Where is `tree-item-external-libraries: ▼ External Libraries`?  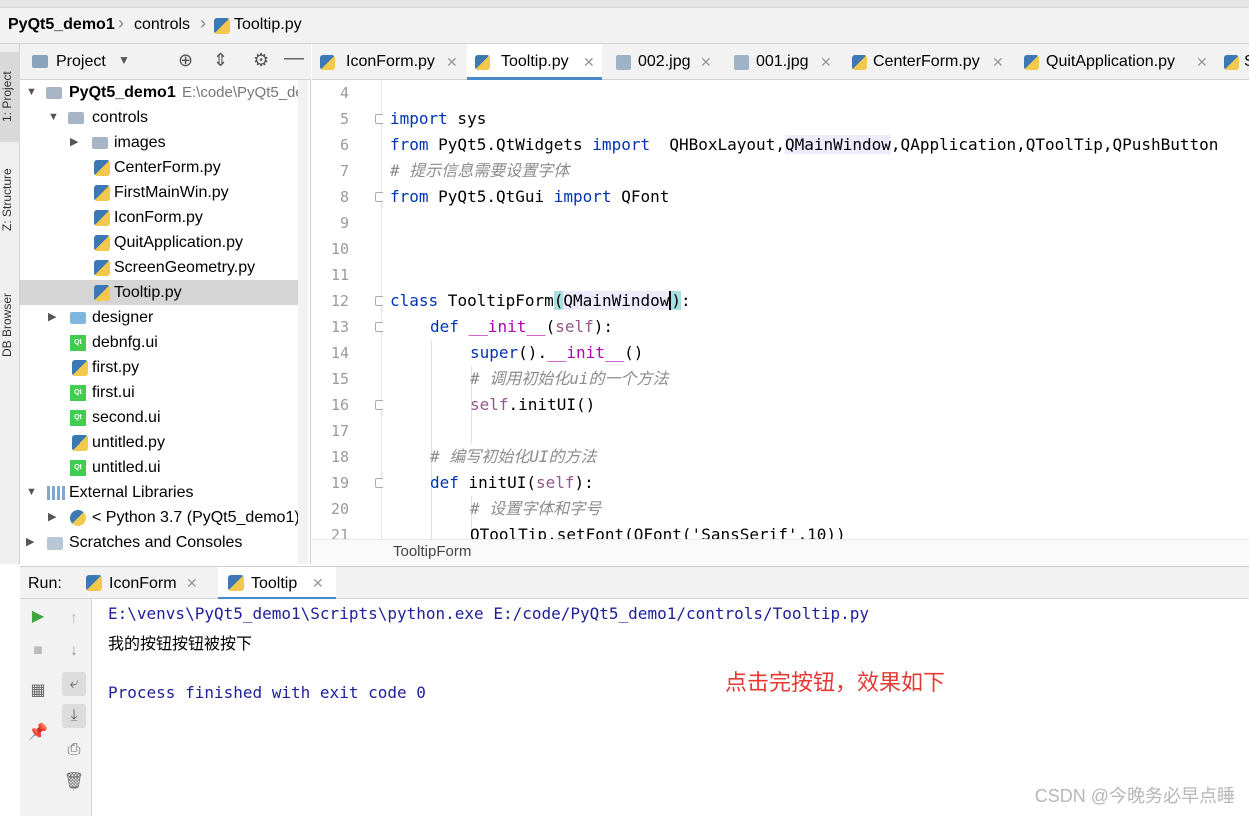 tree-item-external-libraries: ▼ External Libraries is located at coordinates (162, 492).